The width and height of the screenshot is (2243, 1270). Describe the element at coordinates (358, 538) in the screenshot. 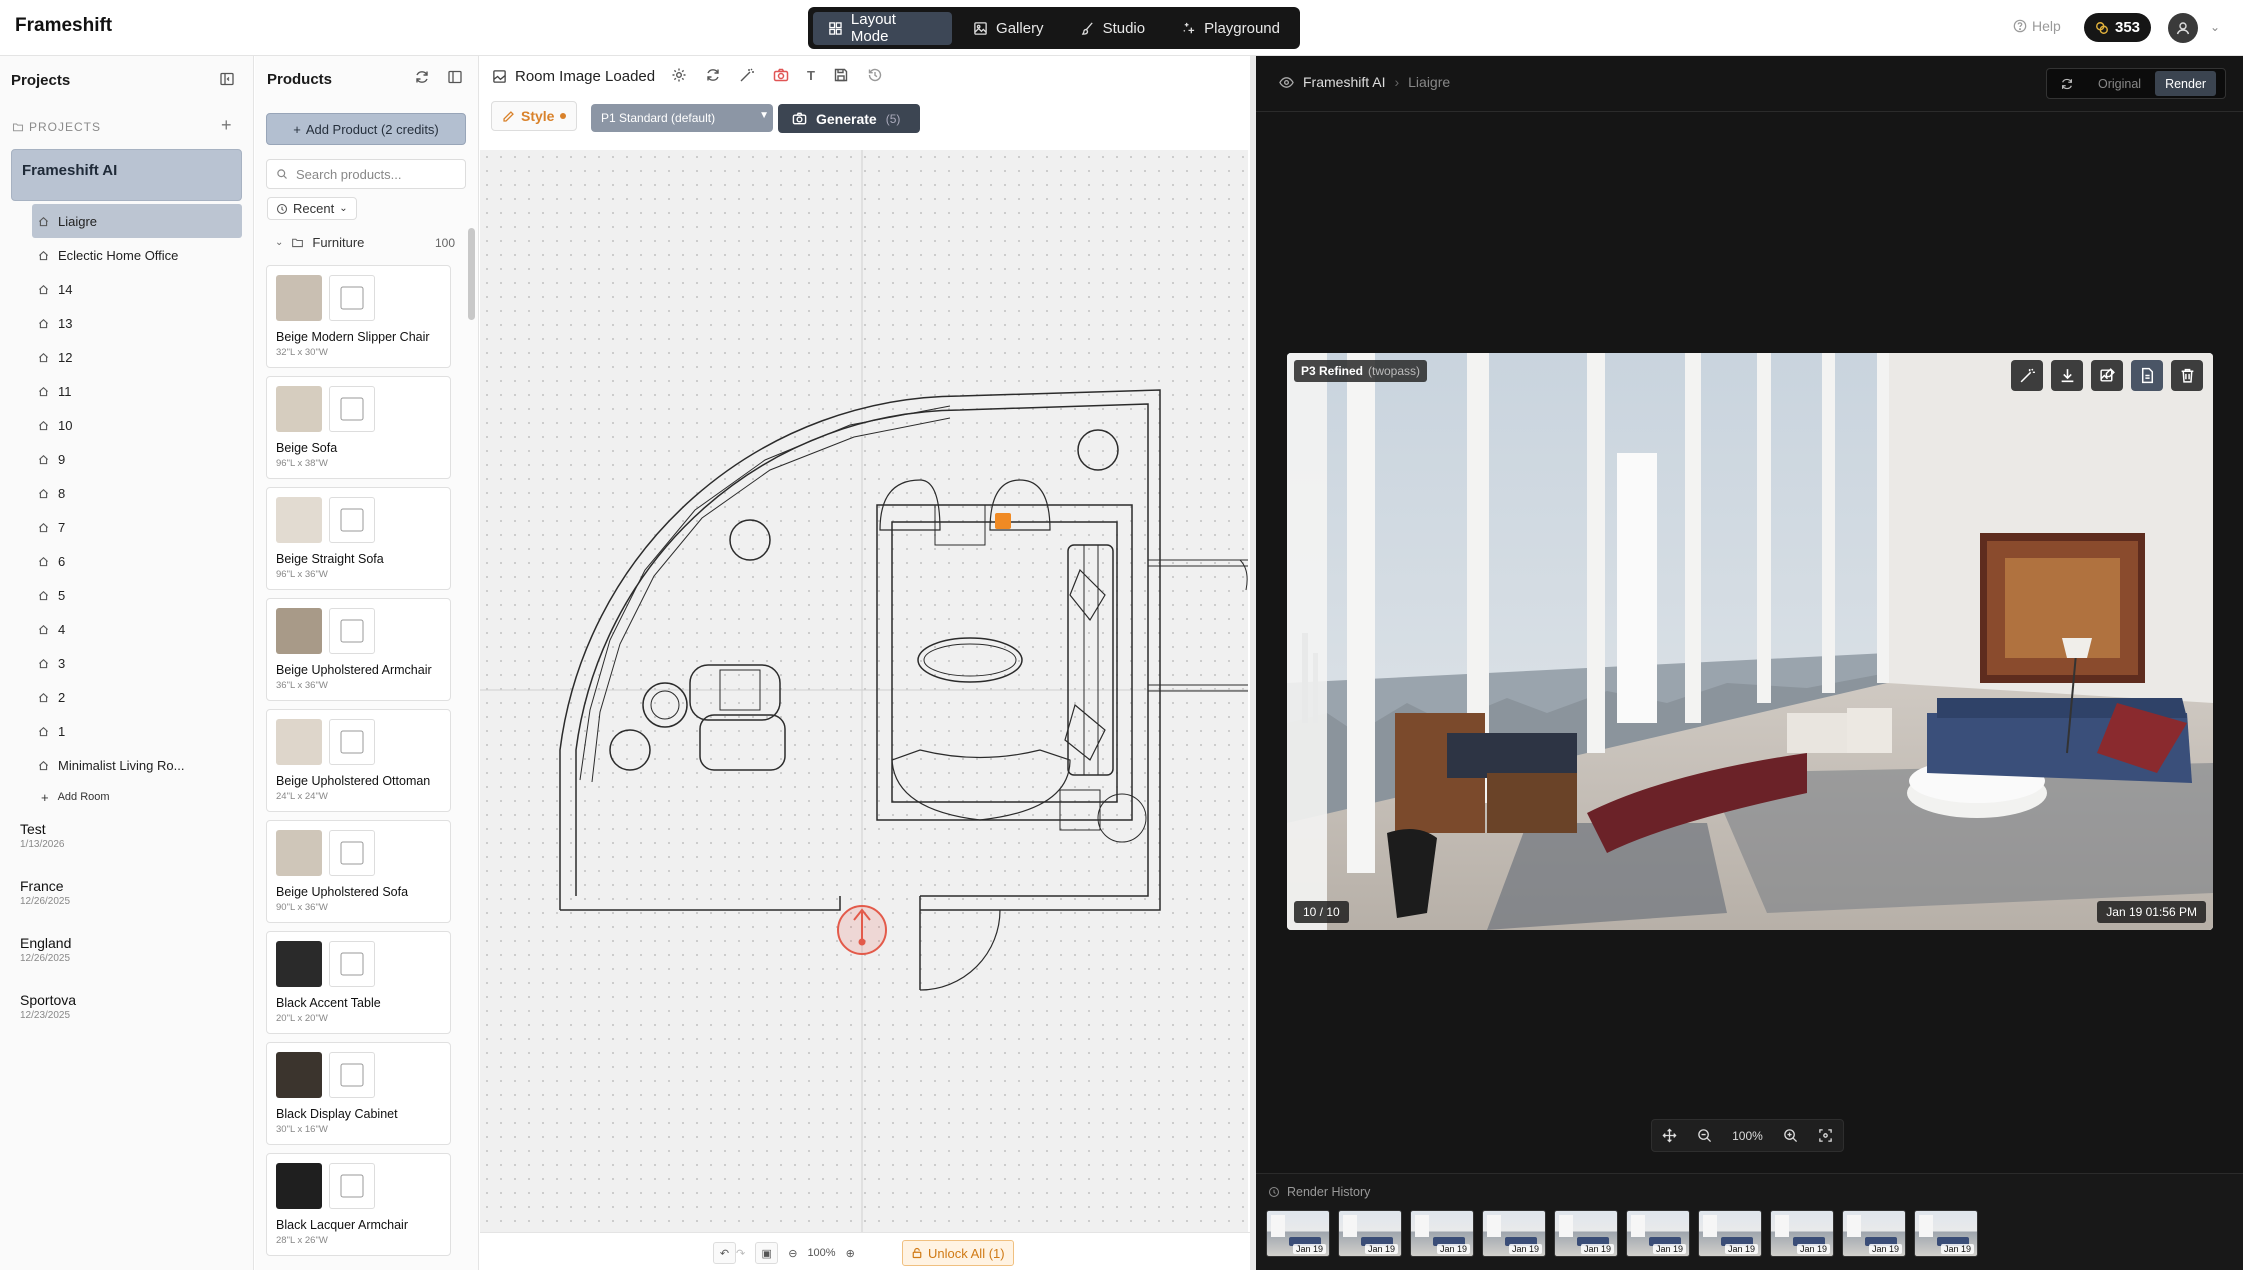

I see `product-card: Beige Straight Sofa 96"L x 36"W` at that location.